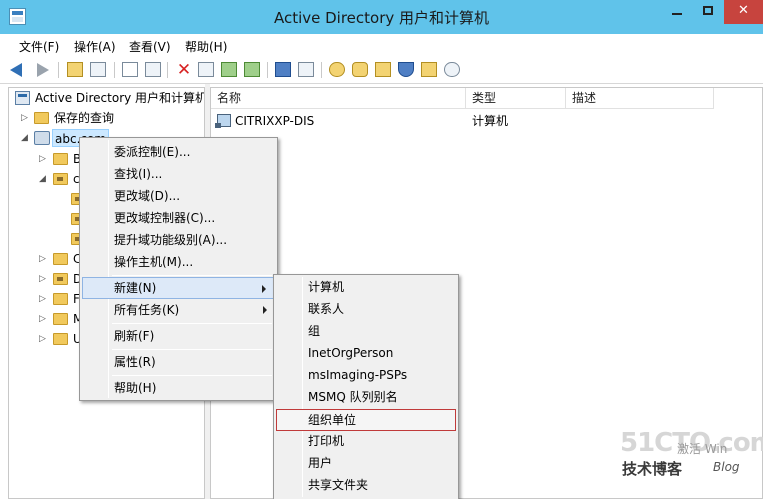 The image size is (763, 499). What do you see at coordinates (743, 12) in the screenshot?
I see `close-button: ✕` at bounding box center [743, 12].